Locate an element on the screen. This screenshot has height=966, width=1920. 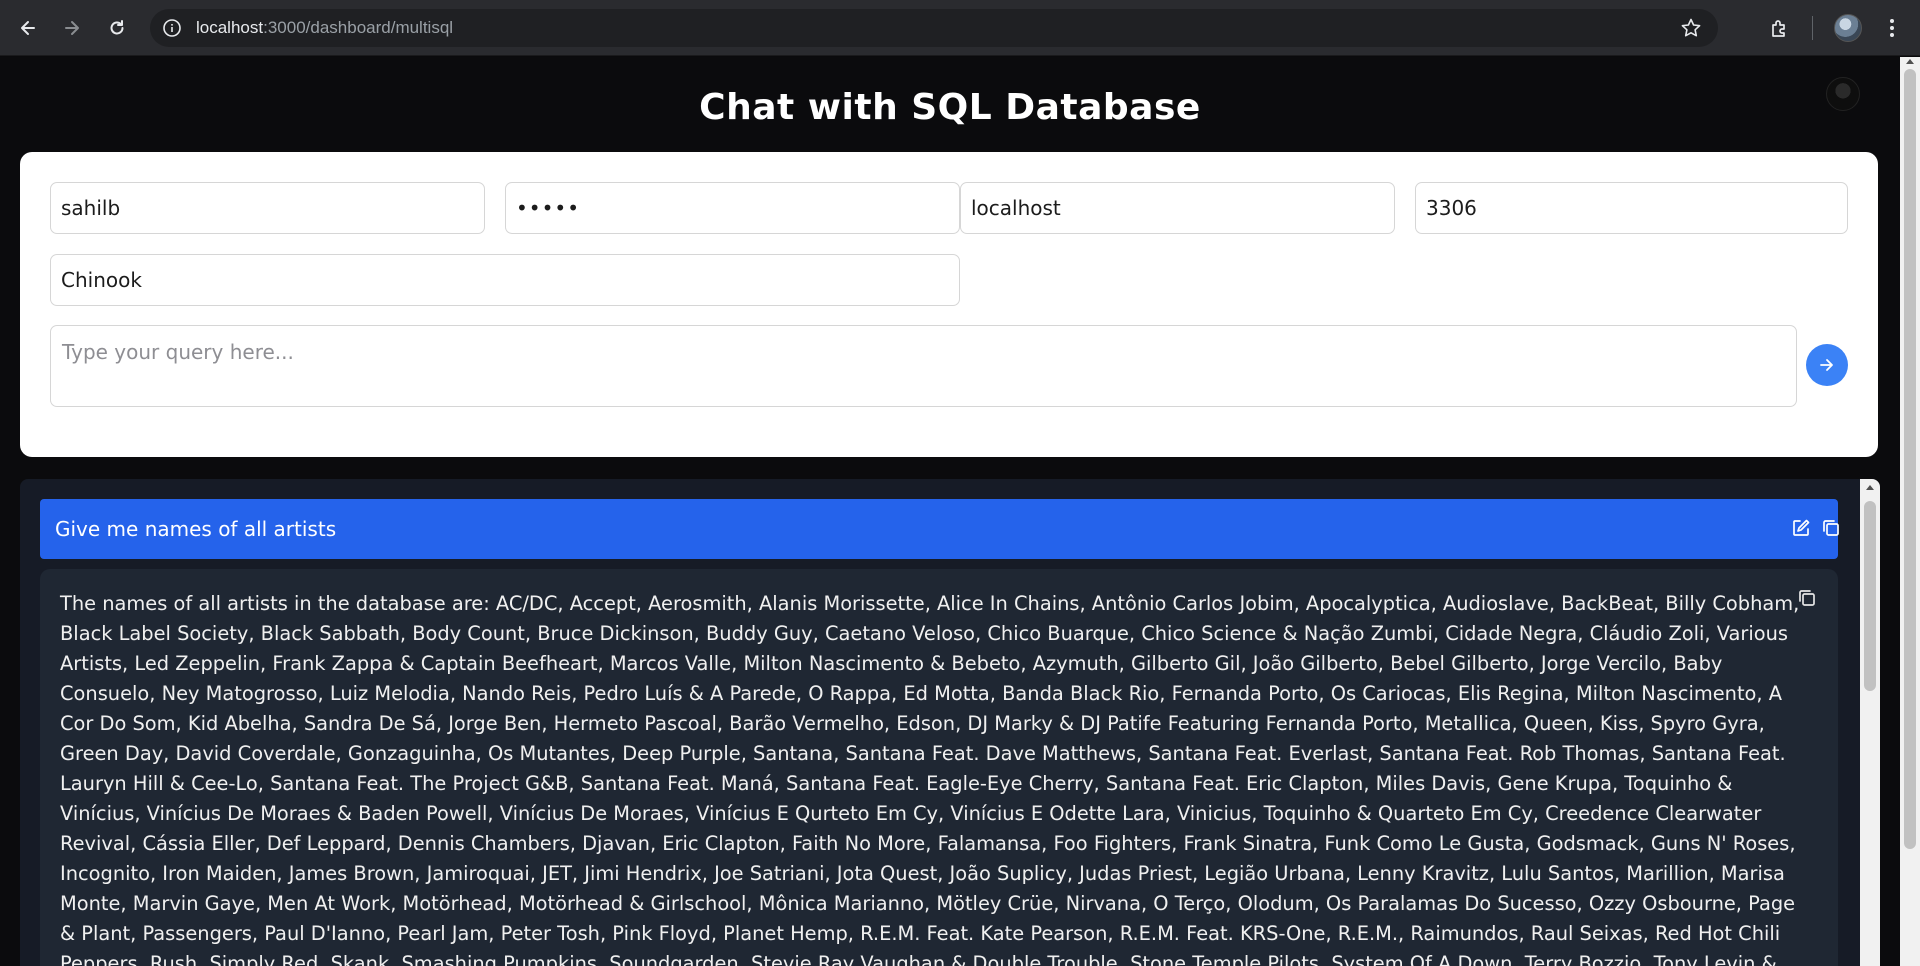
arrow-right-icon is located at coordinates (1826, 365).